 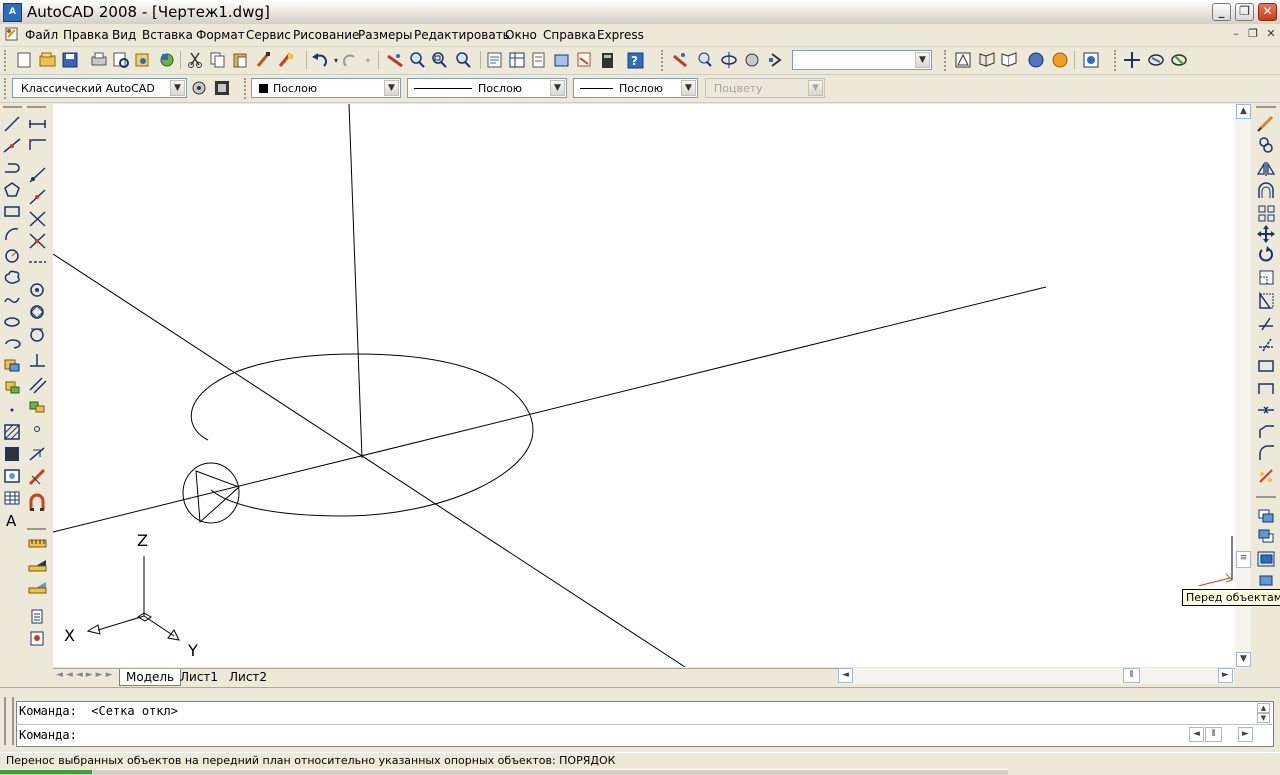 What do you see at coordinates (1244, 12) in the screenshot?
I see `restore-button: ❐` at bounding box center [1244, 12].